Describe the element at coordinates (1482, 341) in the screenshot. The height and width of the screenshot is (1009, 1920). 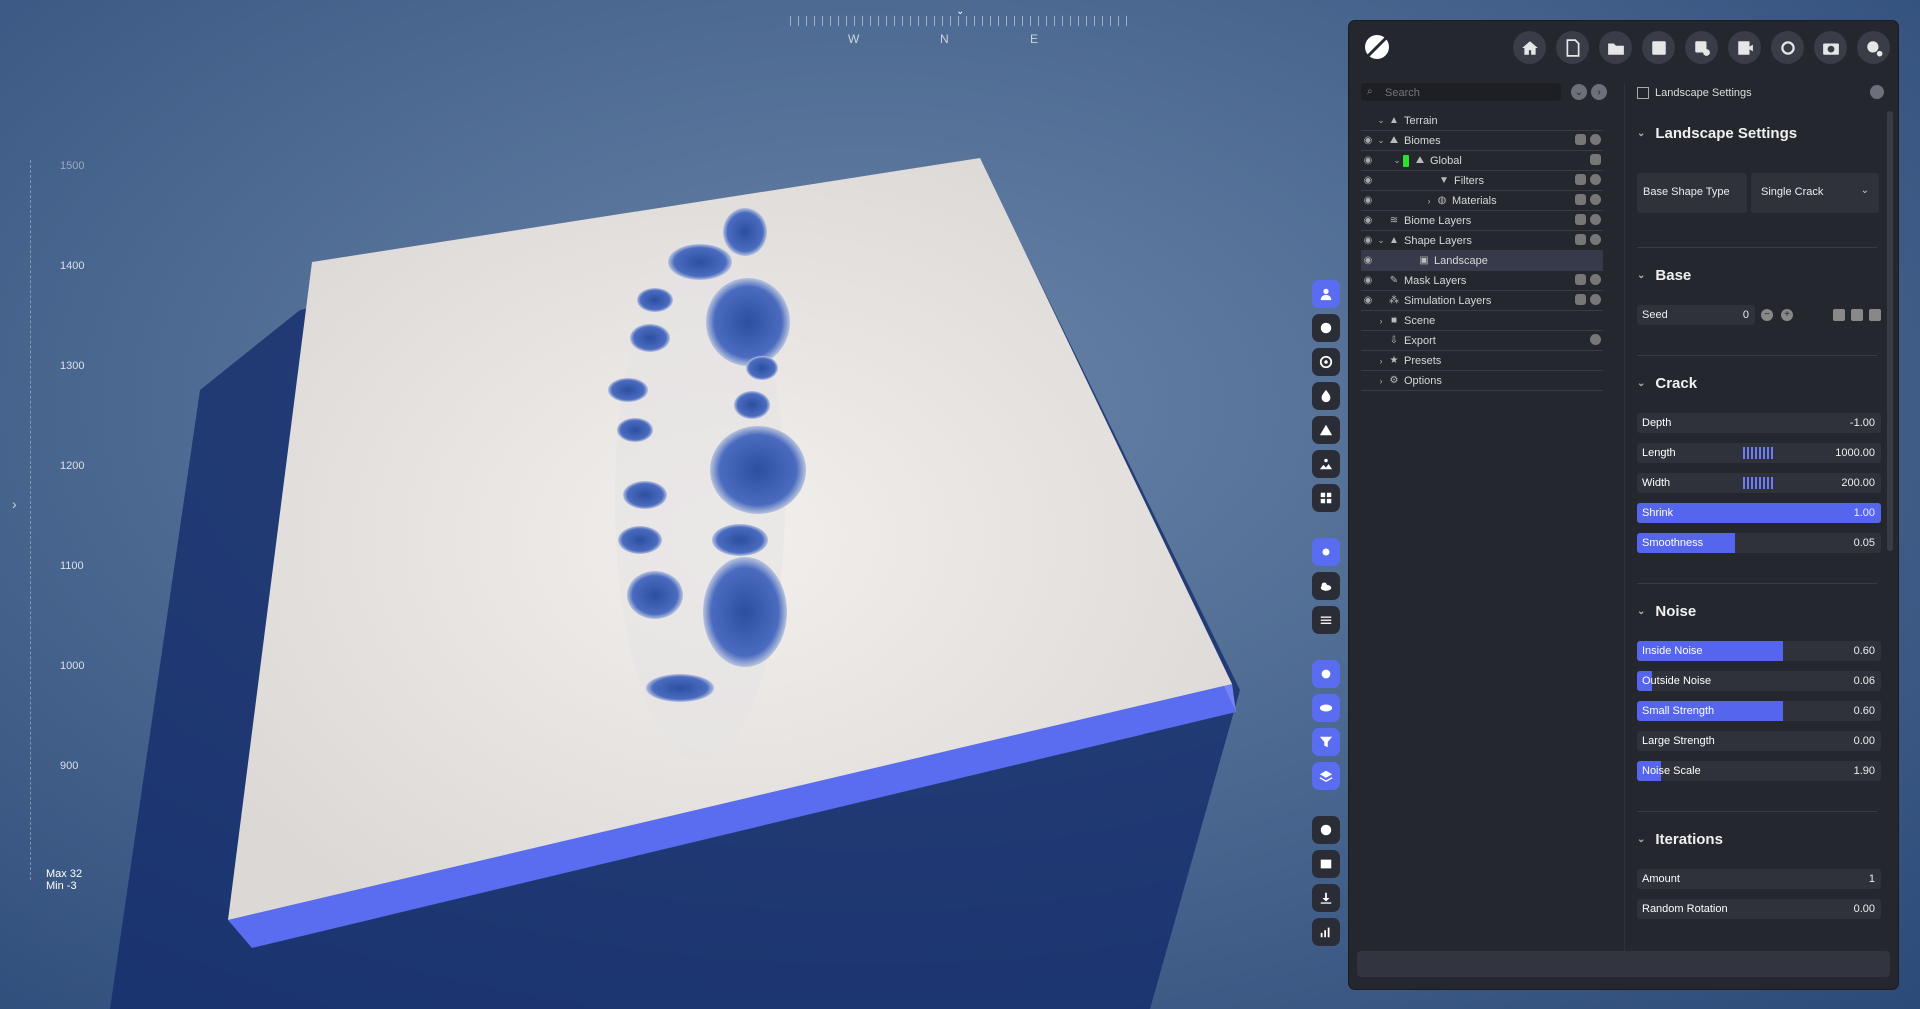
I see `tree-item-export: ⇩ Export` at that location.